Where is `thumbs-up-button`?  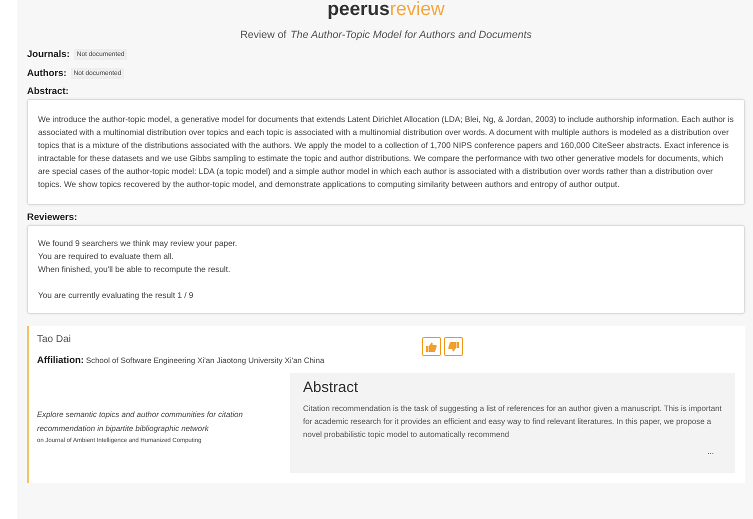
thumbs-up-button is located at coordinates (431, 346).